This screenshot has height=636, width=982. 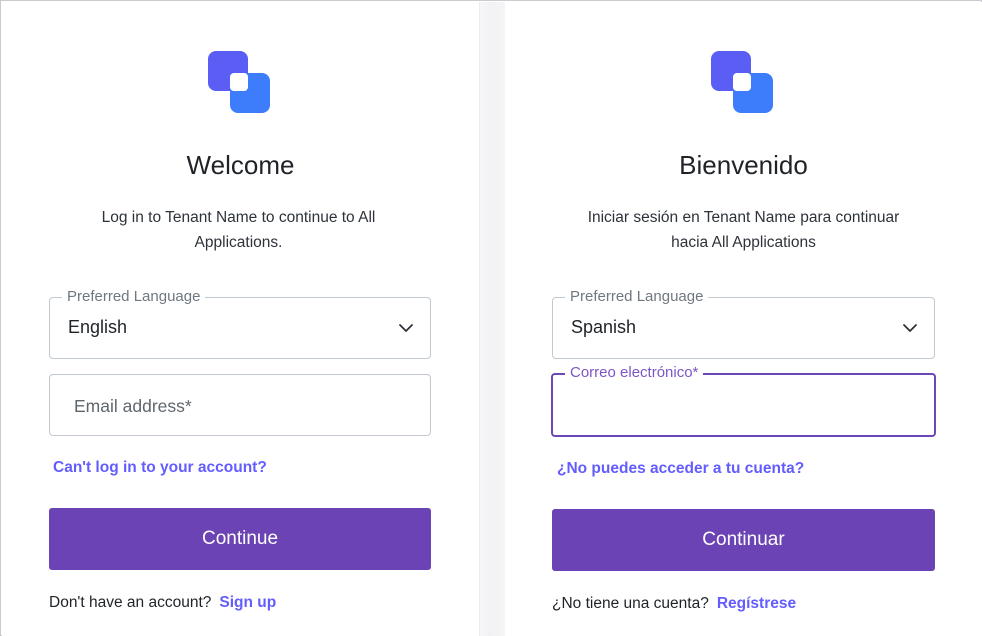 I want to click on signup-prompt: ¿No tiene una cuenta? Regístrese, so click(x=674, y=604).